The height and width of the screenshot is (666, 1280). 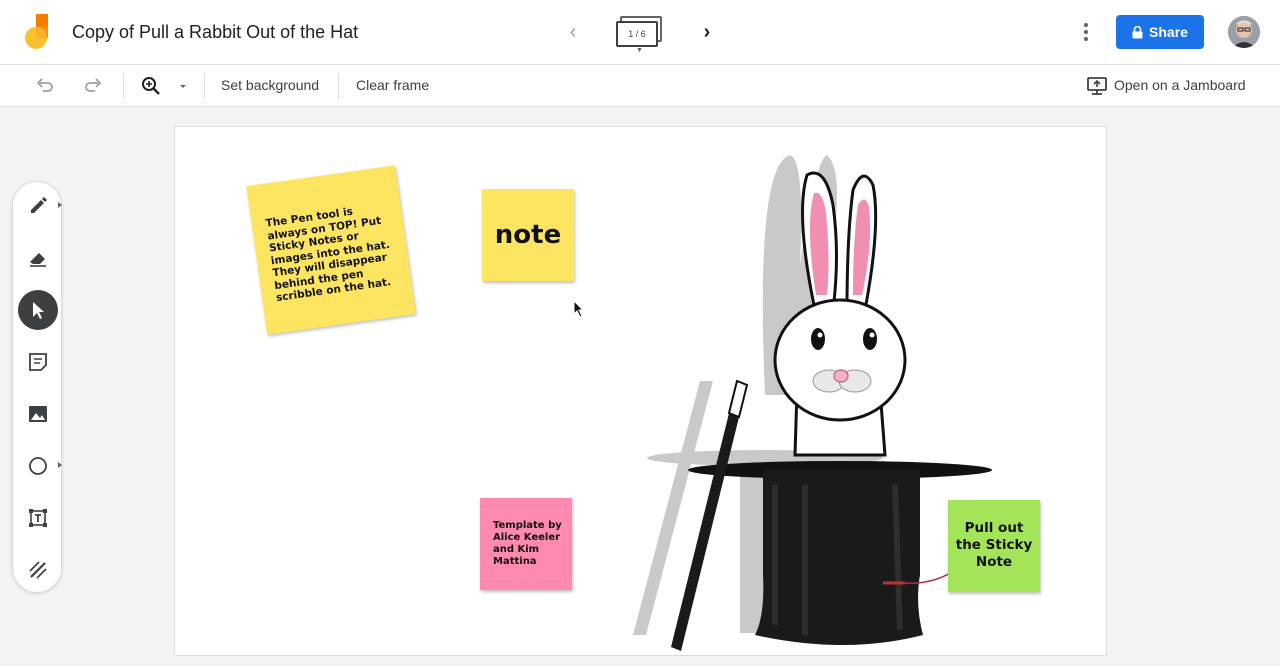 I want to click on select-tool, so click(x=38, y=310).